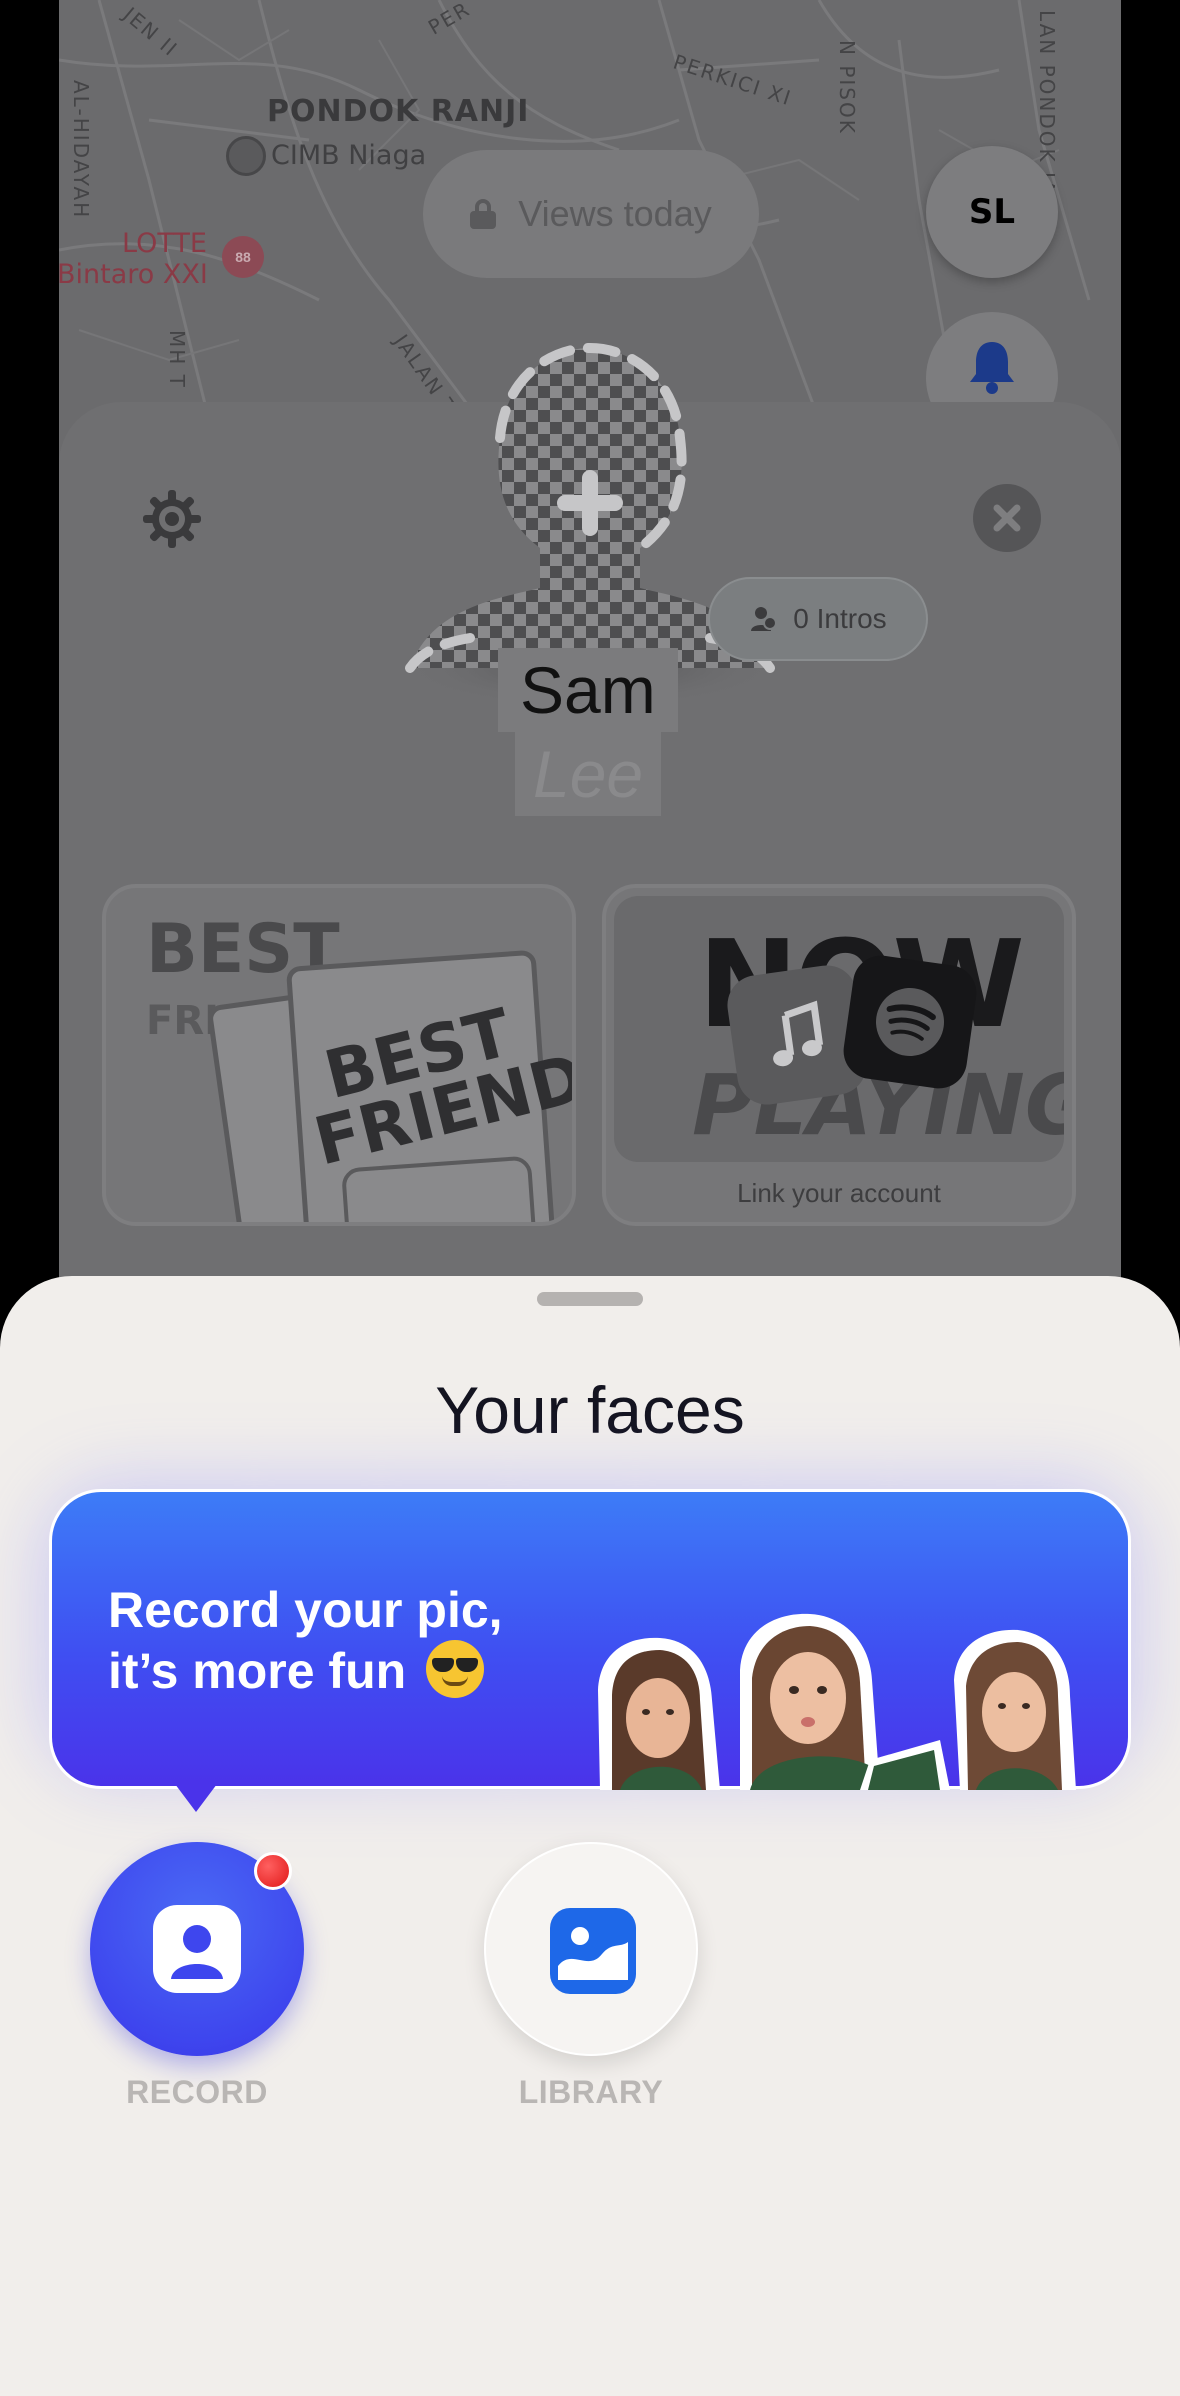 Image resolution: width=1180 pixels, height=2396 pixels. I want to click on map-area-label: PONDOK RANJI, so click(398, 111).